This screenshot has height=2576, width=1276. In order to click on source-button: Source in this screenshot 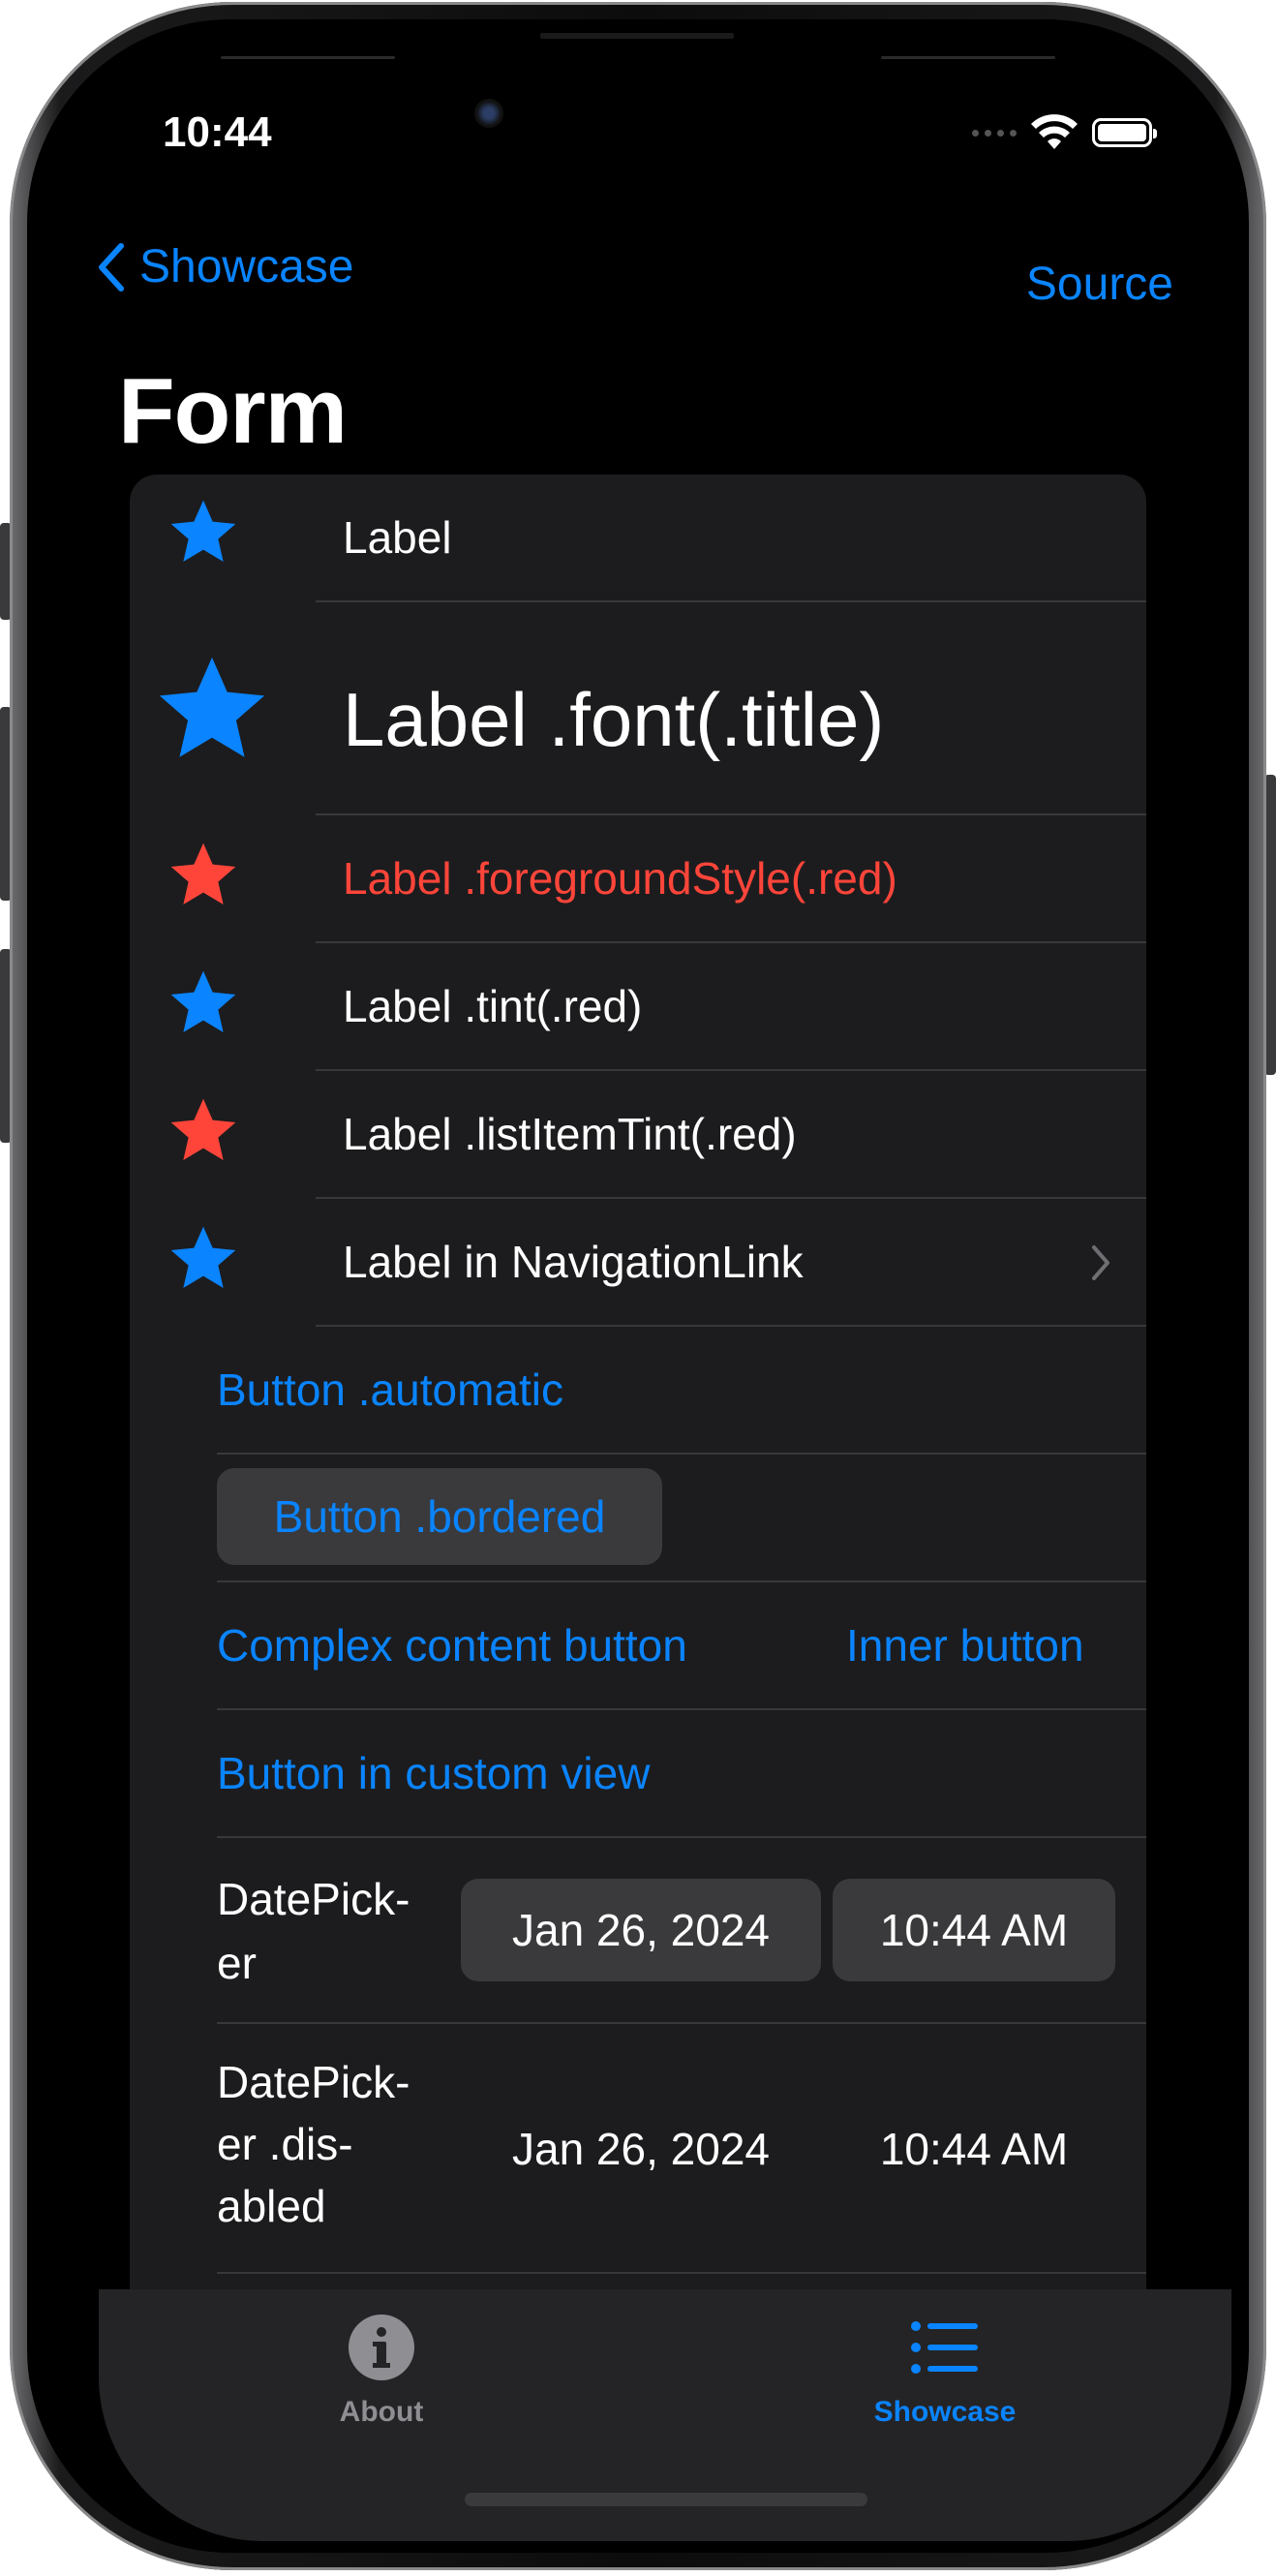, I will do `click(1099, 284)`.